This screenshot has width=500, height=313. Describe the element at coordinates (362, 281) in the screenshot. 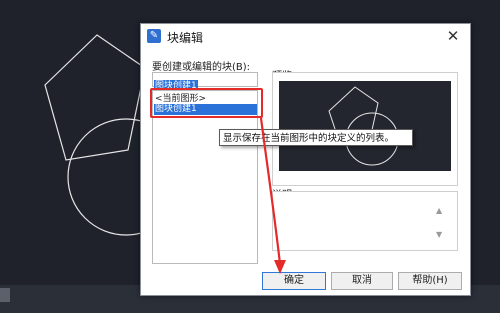

I see `cancel-button: 取消` at that location.